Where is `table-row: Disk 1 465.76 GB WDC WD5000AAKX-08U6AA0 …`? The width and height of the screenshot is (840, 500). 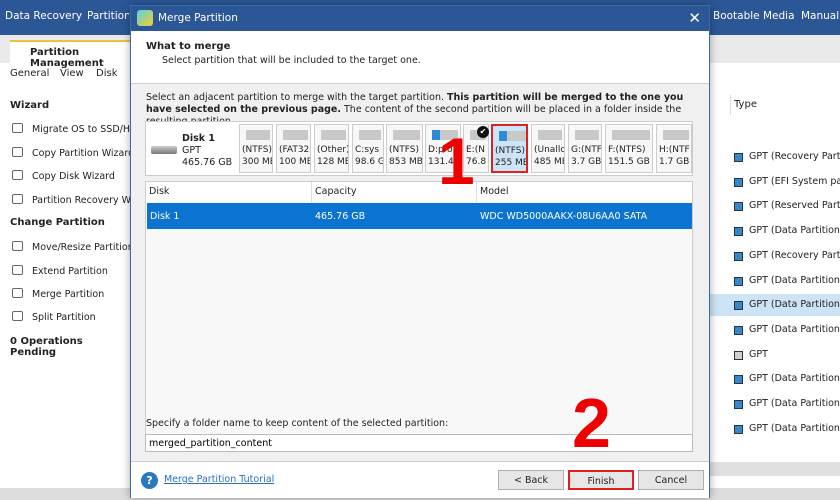 table-row: Disk 1 465.76 GB WDC WD5000AAKX-08U6AA0 … is located at coordinates (419, 216).